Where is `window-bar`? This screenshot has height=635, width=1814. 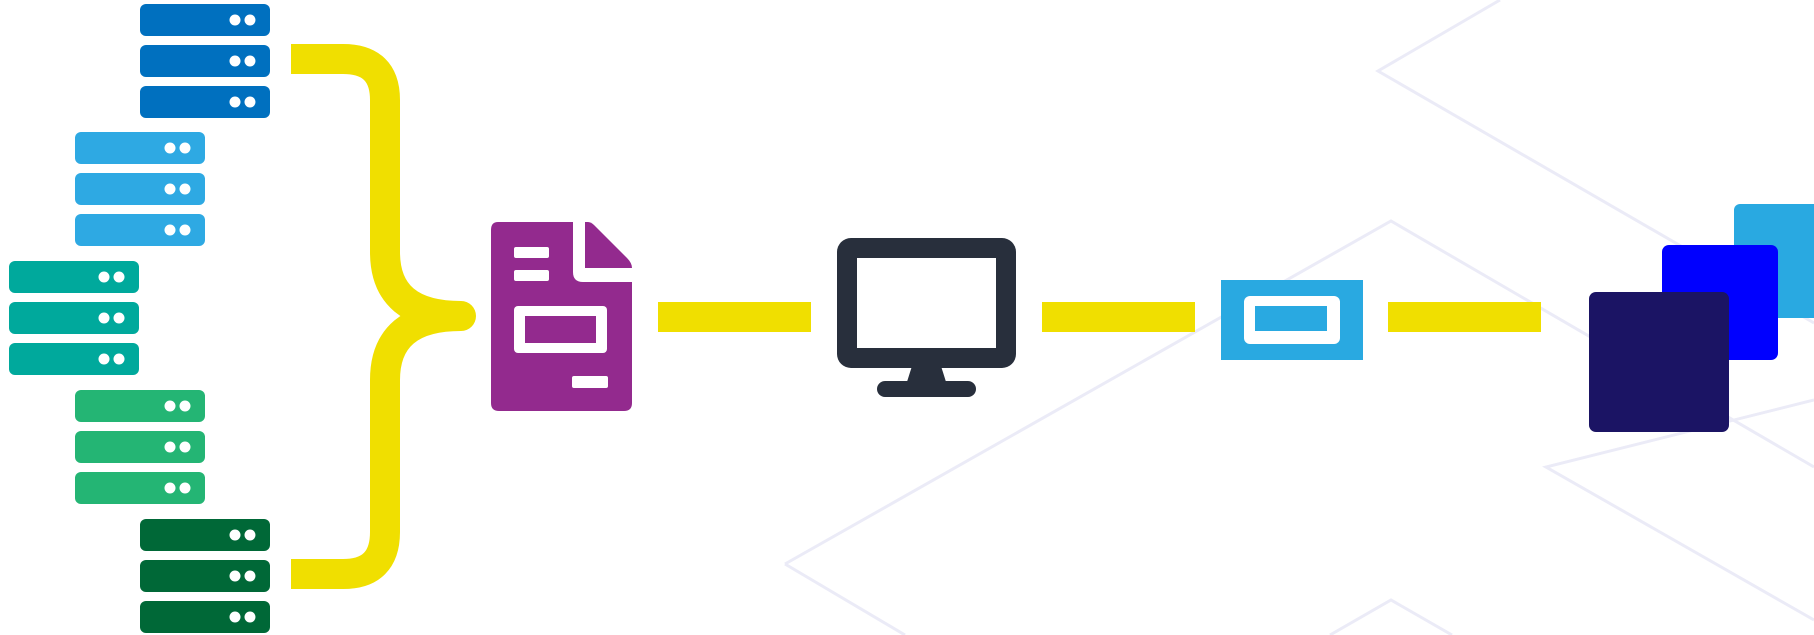
window-bar is located at coordinates (1291, 318).